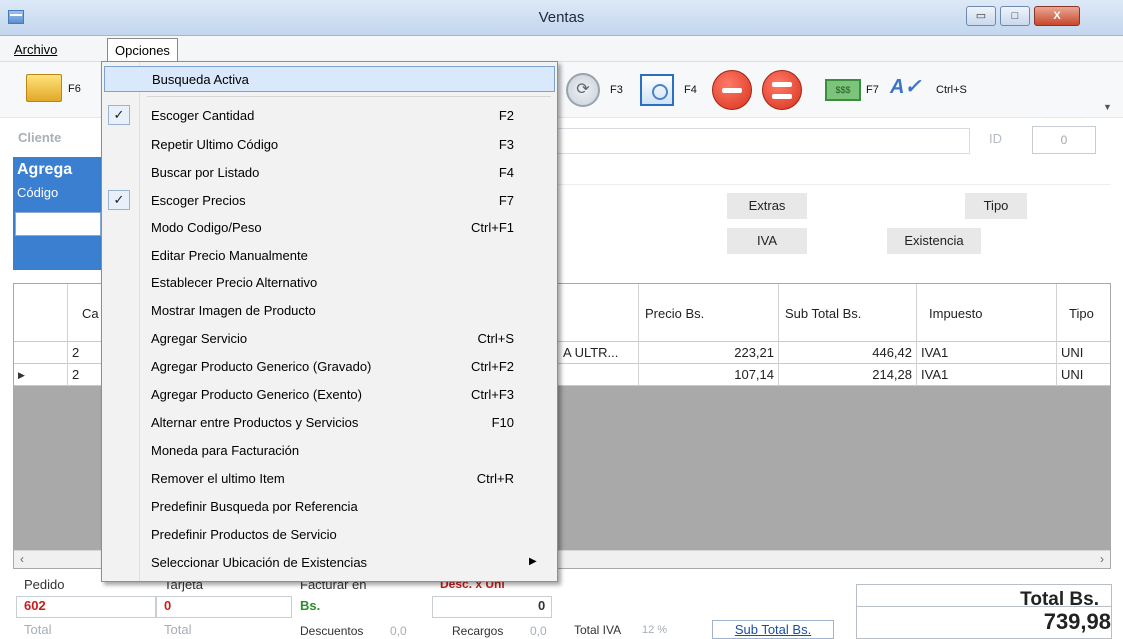  Describe the element at coordinates (178, 629) in the screenshot. I see `total-label-2: Total` at that location.